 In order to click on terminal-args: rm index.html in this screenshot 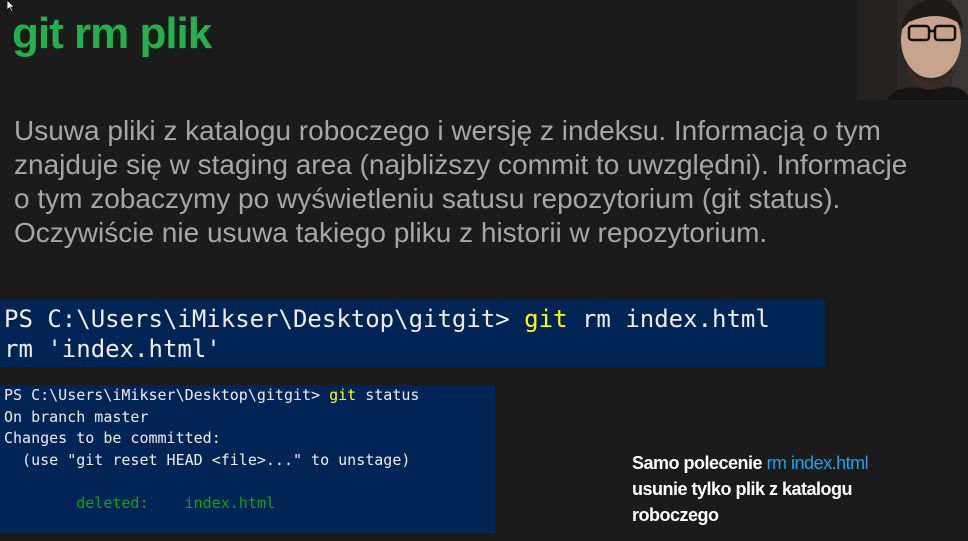, I will do `click(668, 319)`.